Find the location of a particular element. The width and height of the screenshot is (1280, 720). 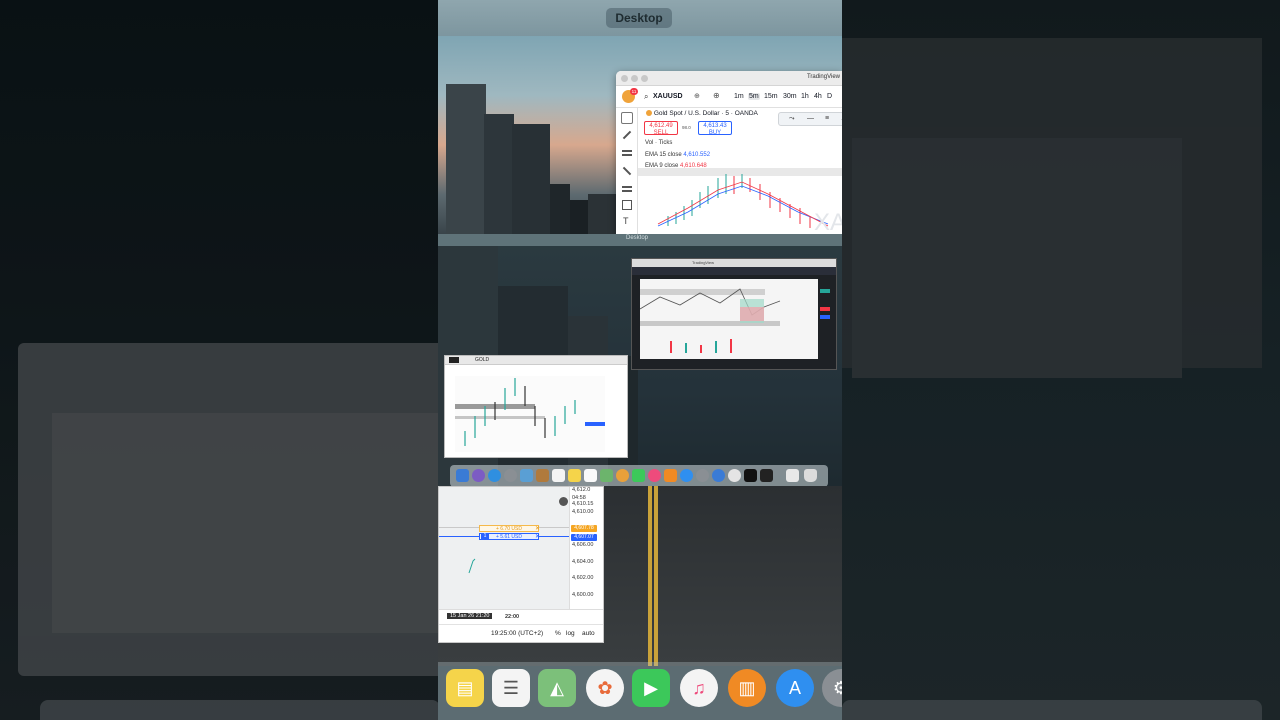

xm-logo is located at coordinates (454, 360).